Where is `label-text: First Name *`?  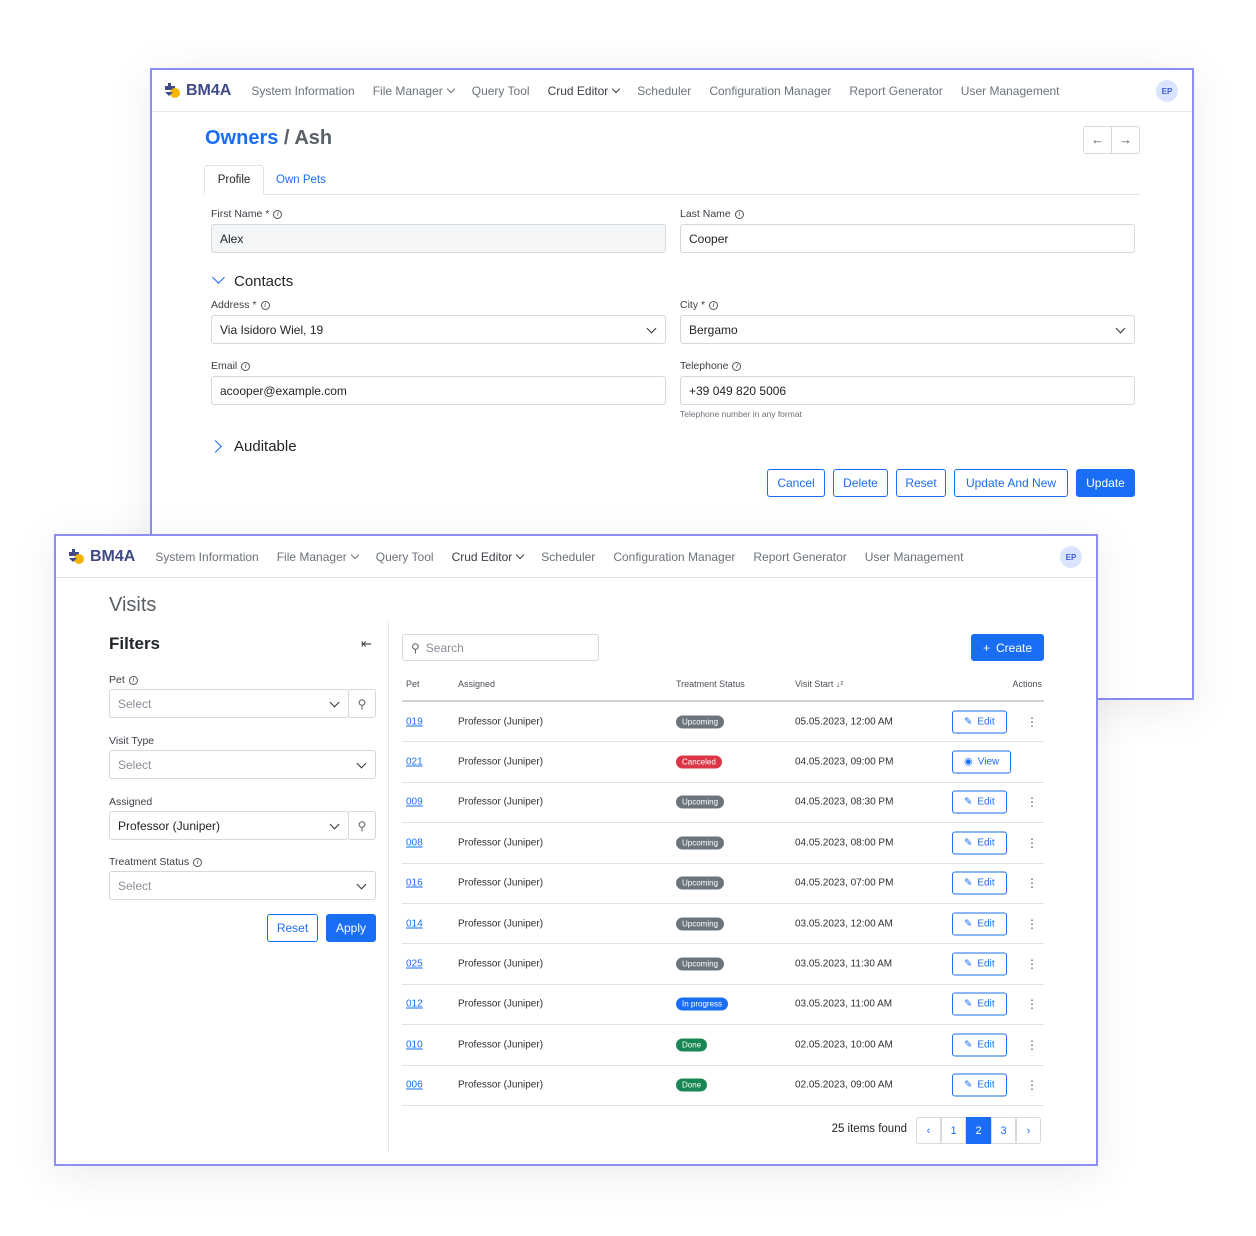 label-text: First Name * is located at coordinates (240, 214).